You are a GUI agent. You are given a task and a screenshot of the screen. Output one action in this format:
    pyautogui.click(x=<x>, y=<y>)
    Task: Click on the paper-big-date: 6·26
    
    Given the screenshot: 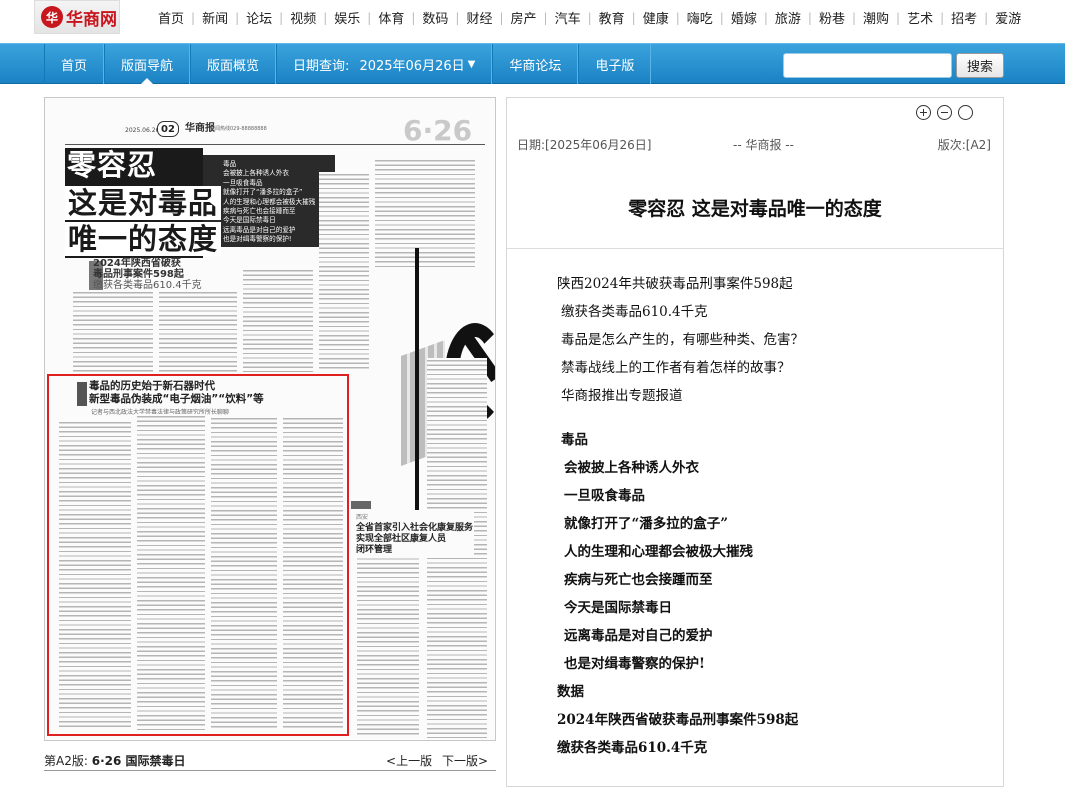 What is the action you would take?
    pyautogui.click(x=438, y=130)
    